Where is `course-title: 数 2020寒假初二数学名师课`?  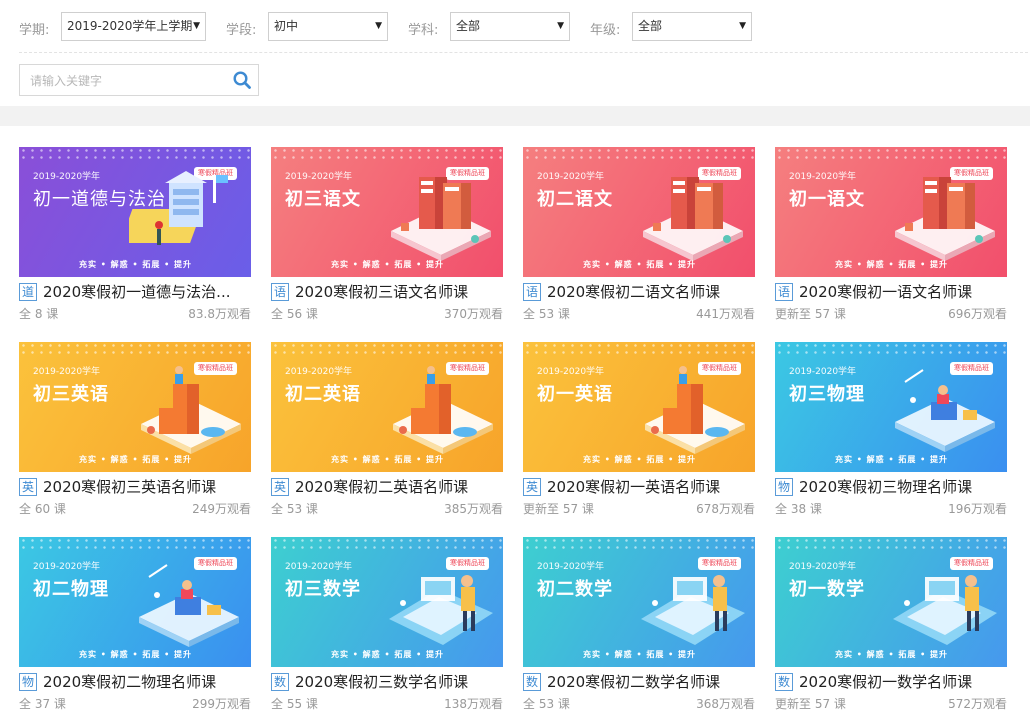 course-title: 数 2020寒假初二数学名师课 is located at coordinates (639, 682).